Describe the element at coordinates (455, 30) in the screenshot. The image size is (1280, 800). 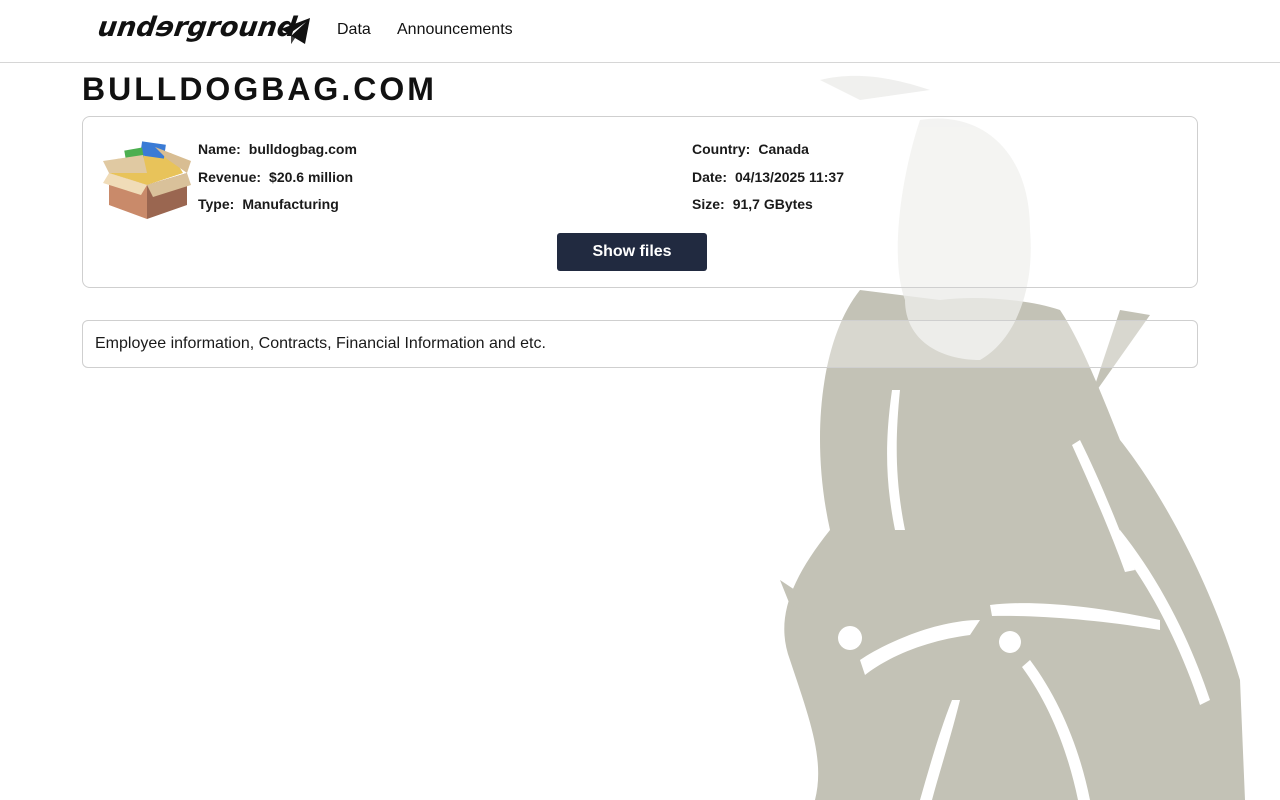
I see `nav-link-announcements: Announcements` at that location.